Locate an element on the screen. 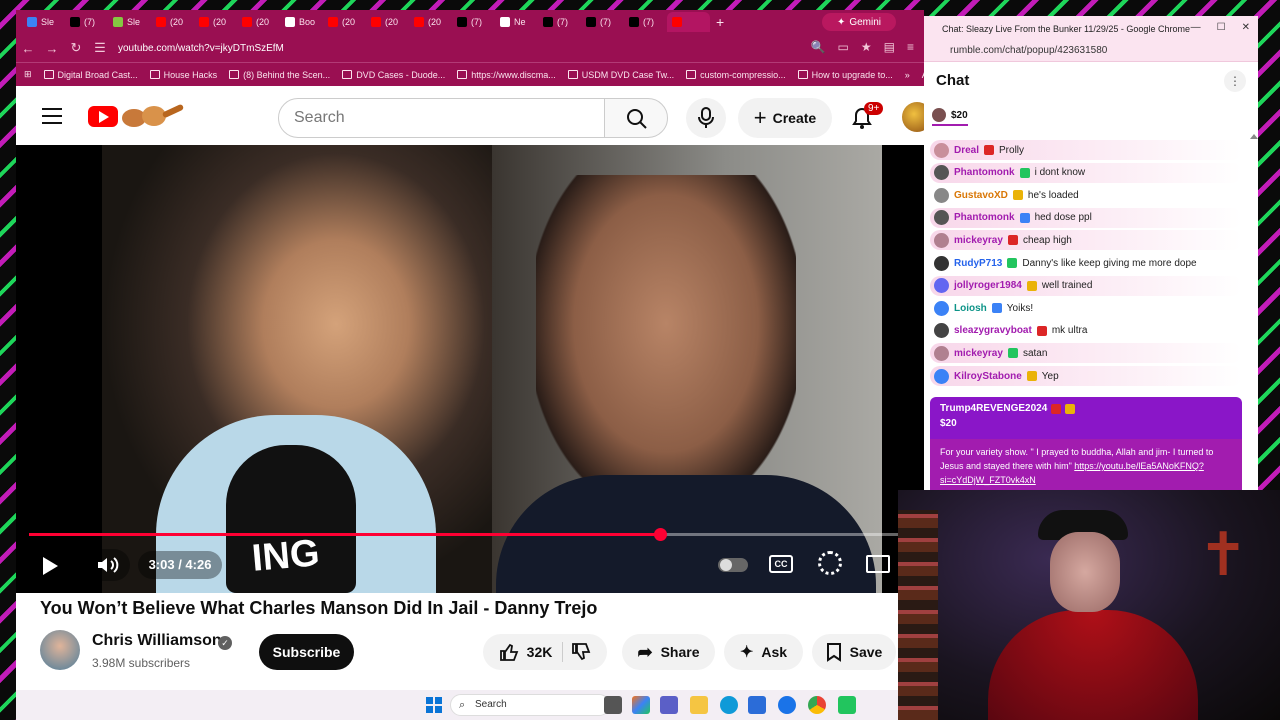 The height and width of the screenshot is (720, 1280). pinned-tip: $20 is located at coordinates (950, 115).